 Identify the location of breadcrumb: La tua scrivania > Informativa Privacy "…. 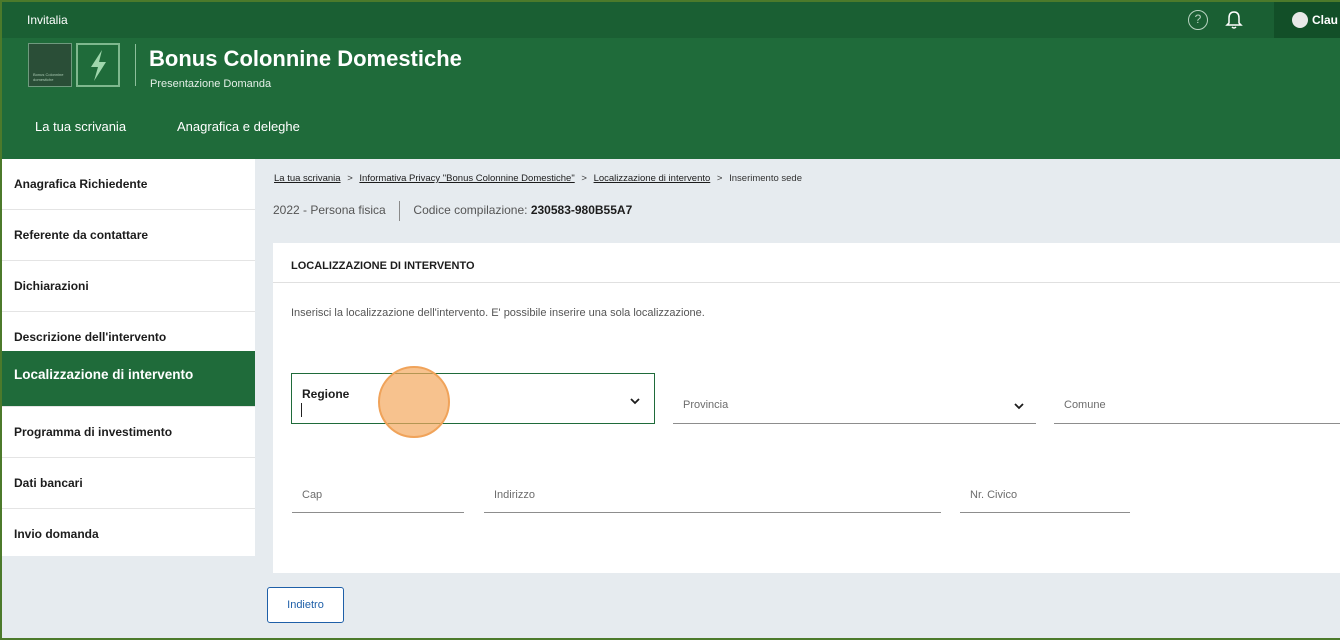
(538, 178).